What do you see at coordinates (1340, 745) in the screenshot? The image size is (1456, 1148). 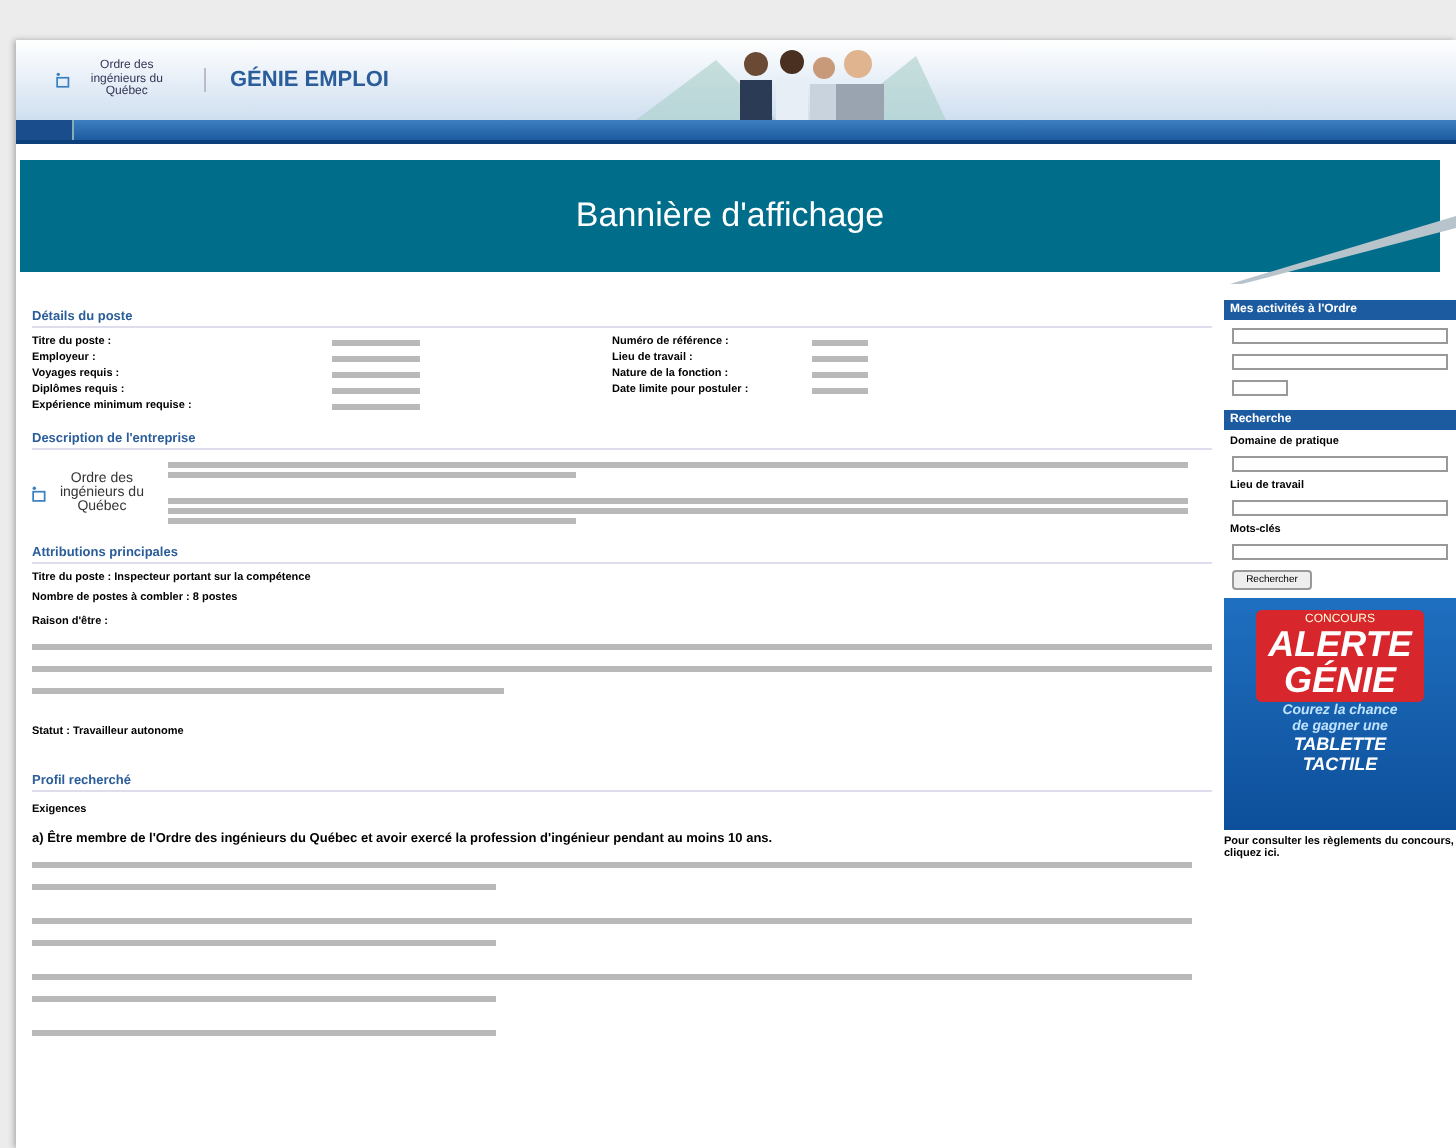 I see `ad-title: TABLETTE` at bounding box center [1340, 745].